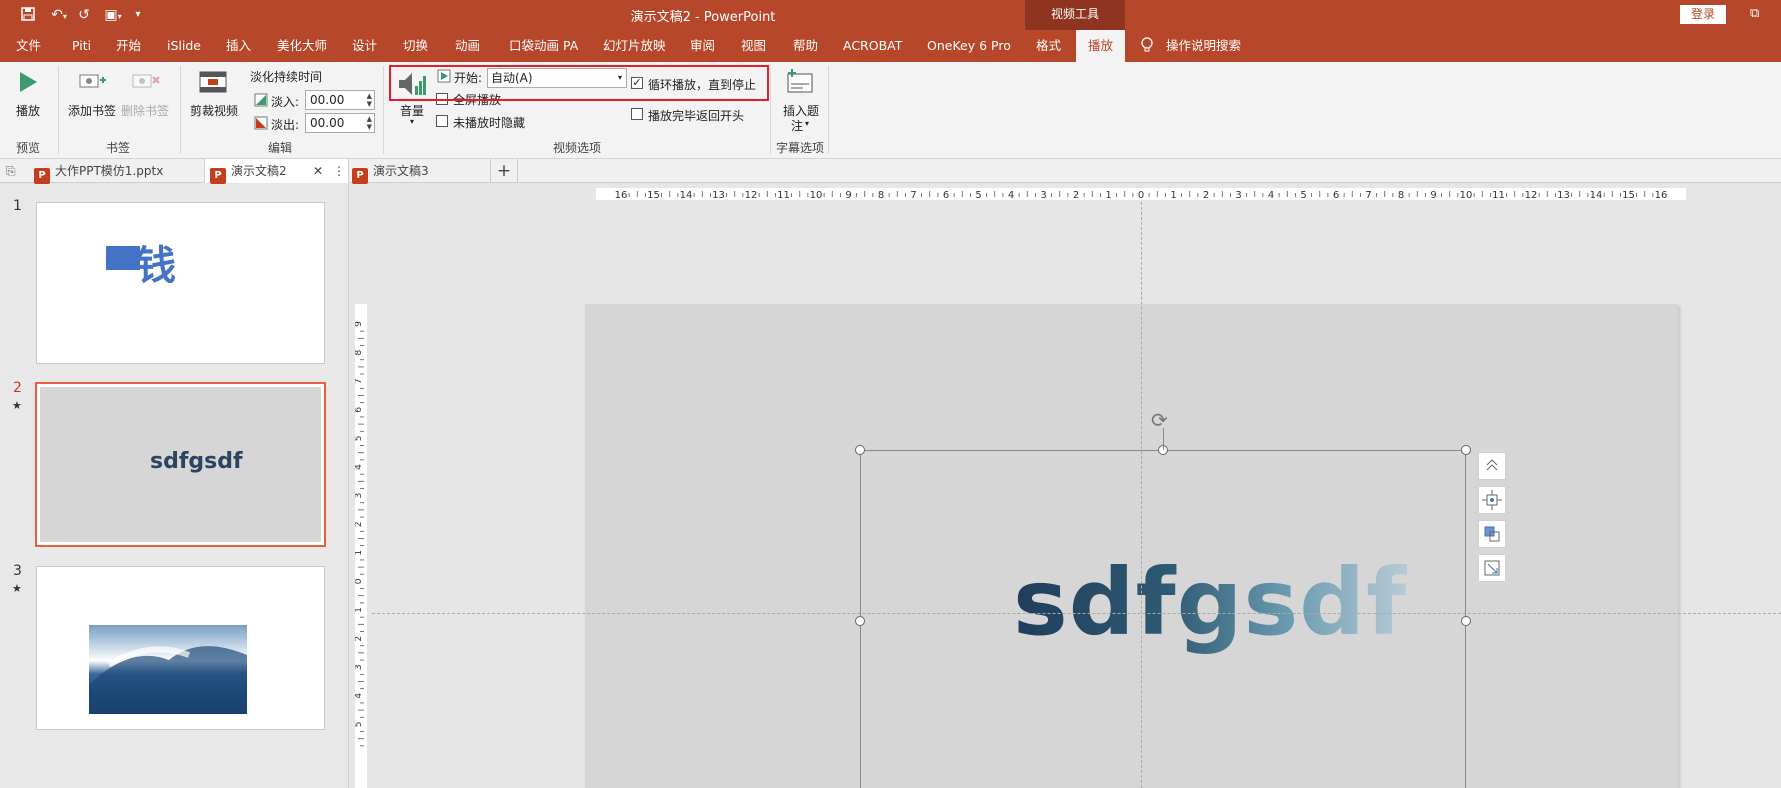 The width and height of the screenshot is (1781, 788). What do you see at coordinates (703, 17) in the screenshot?
I see `window-title: 演示文稿2 - PowerPoint` at bounding box center [703, 17].